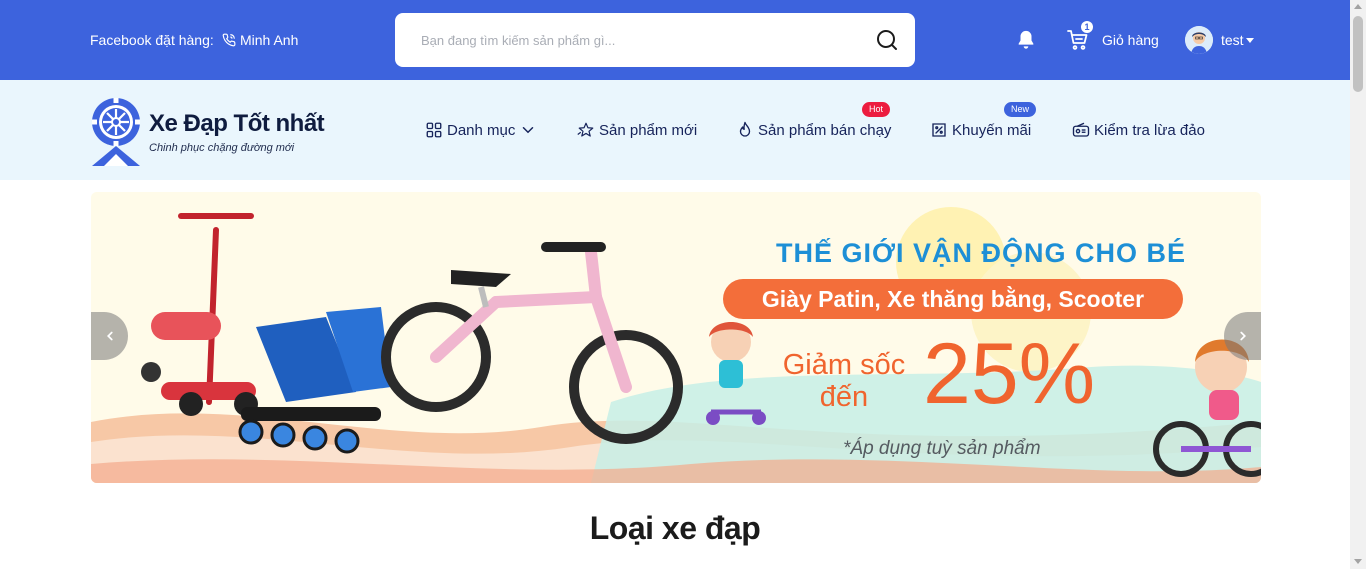  I want to click on nav-item-categories: Danh mục, so click(481, 130).